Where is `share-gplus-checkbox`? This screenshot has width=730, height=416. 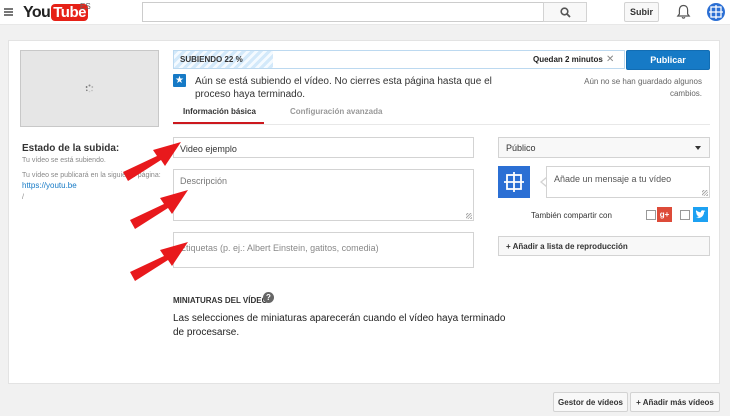
share-gplus-checkbox is located at coordinates (651, 215).